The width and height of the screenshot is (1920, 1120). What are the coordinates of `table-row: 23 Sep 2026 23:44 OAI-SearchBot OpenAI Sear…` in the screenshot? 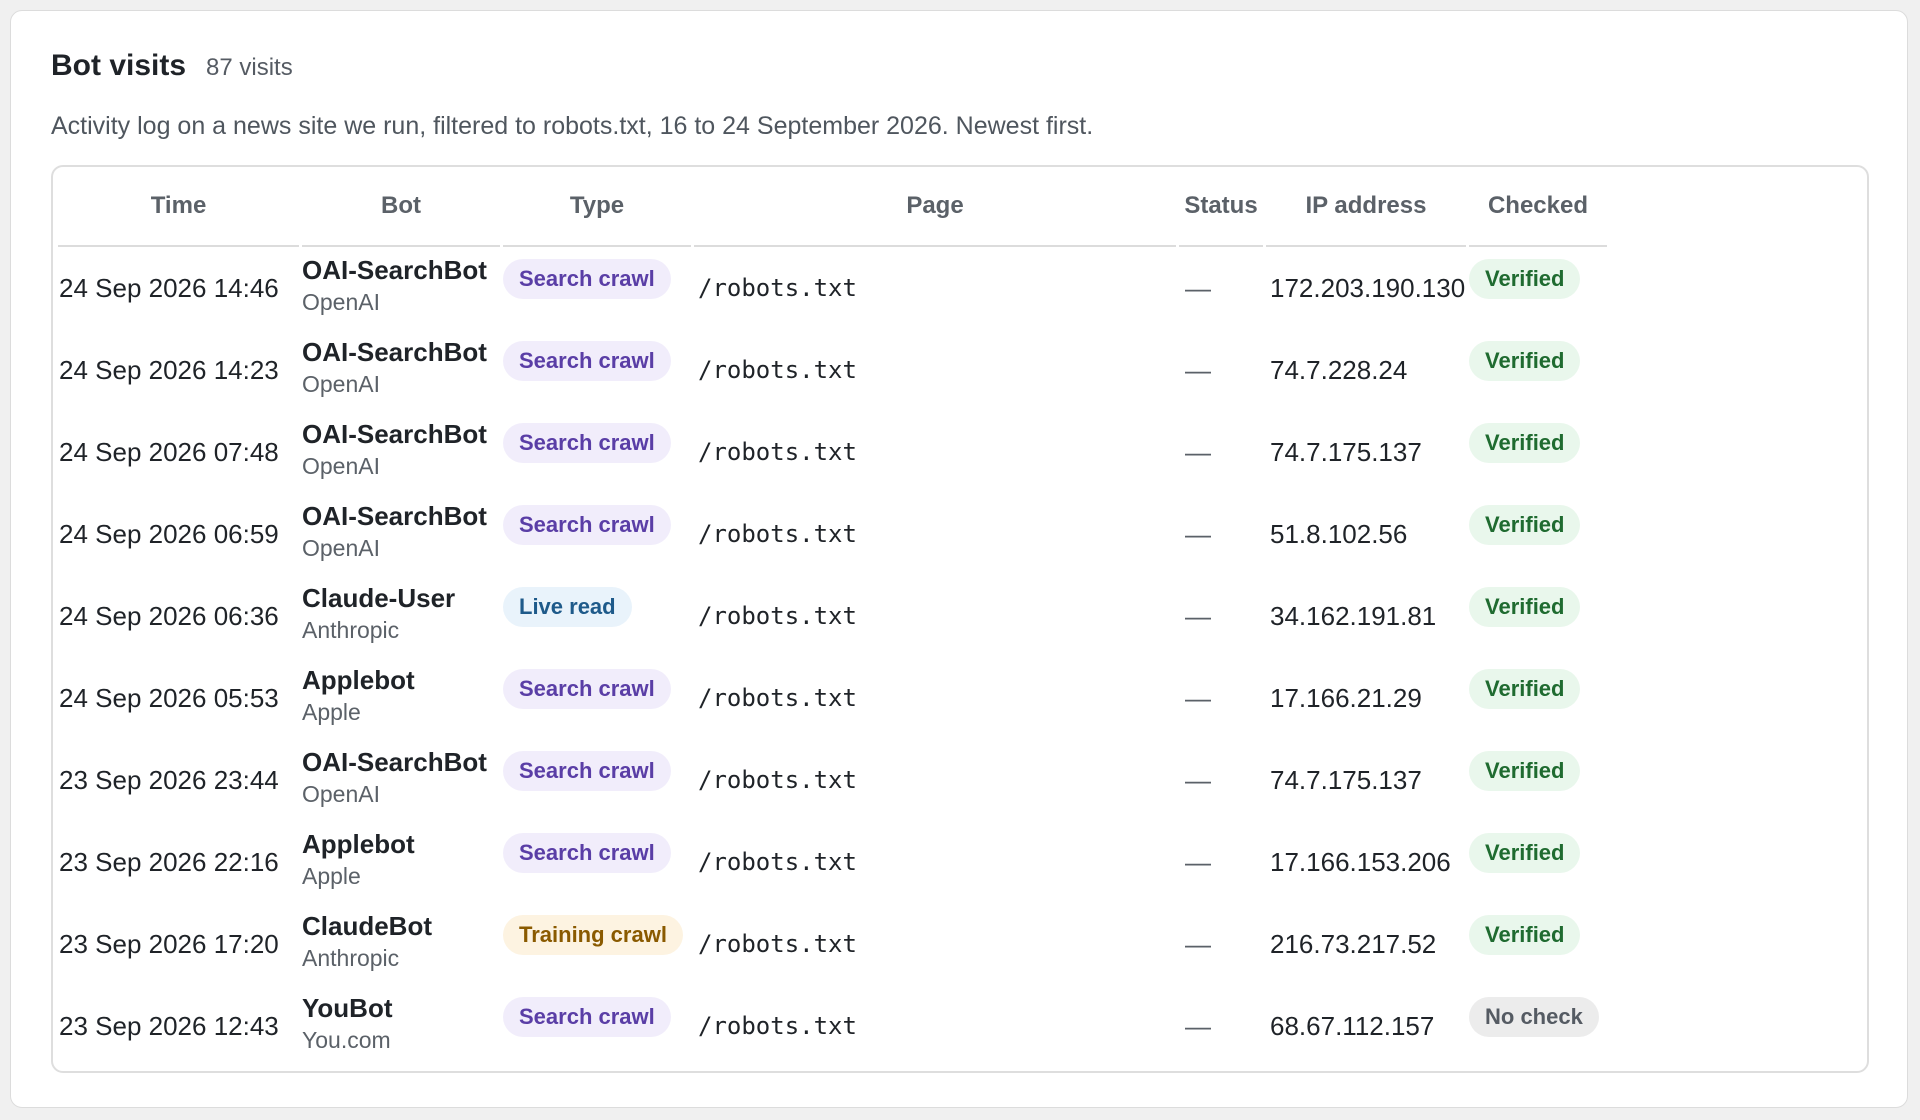 It's located at (832, 780).